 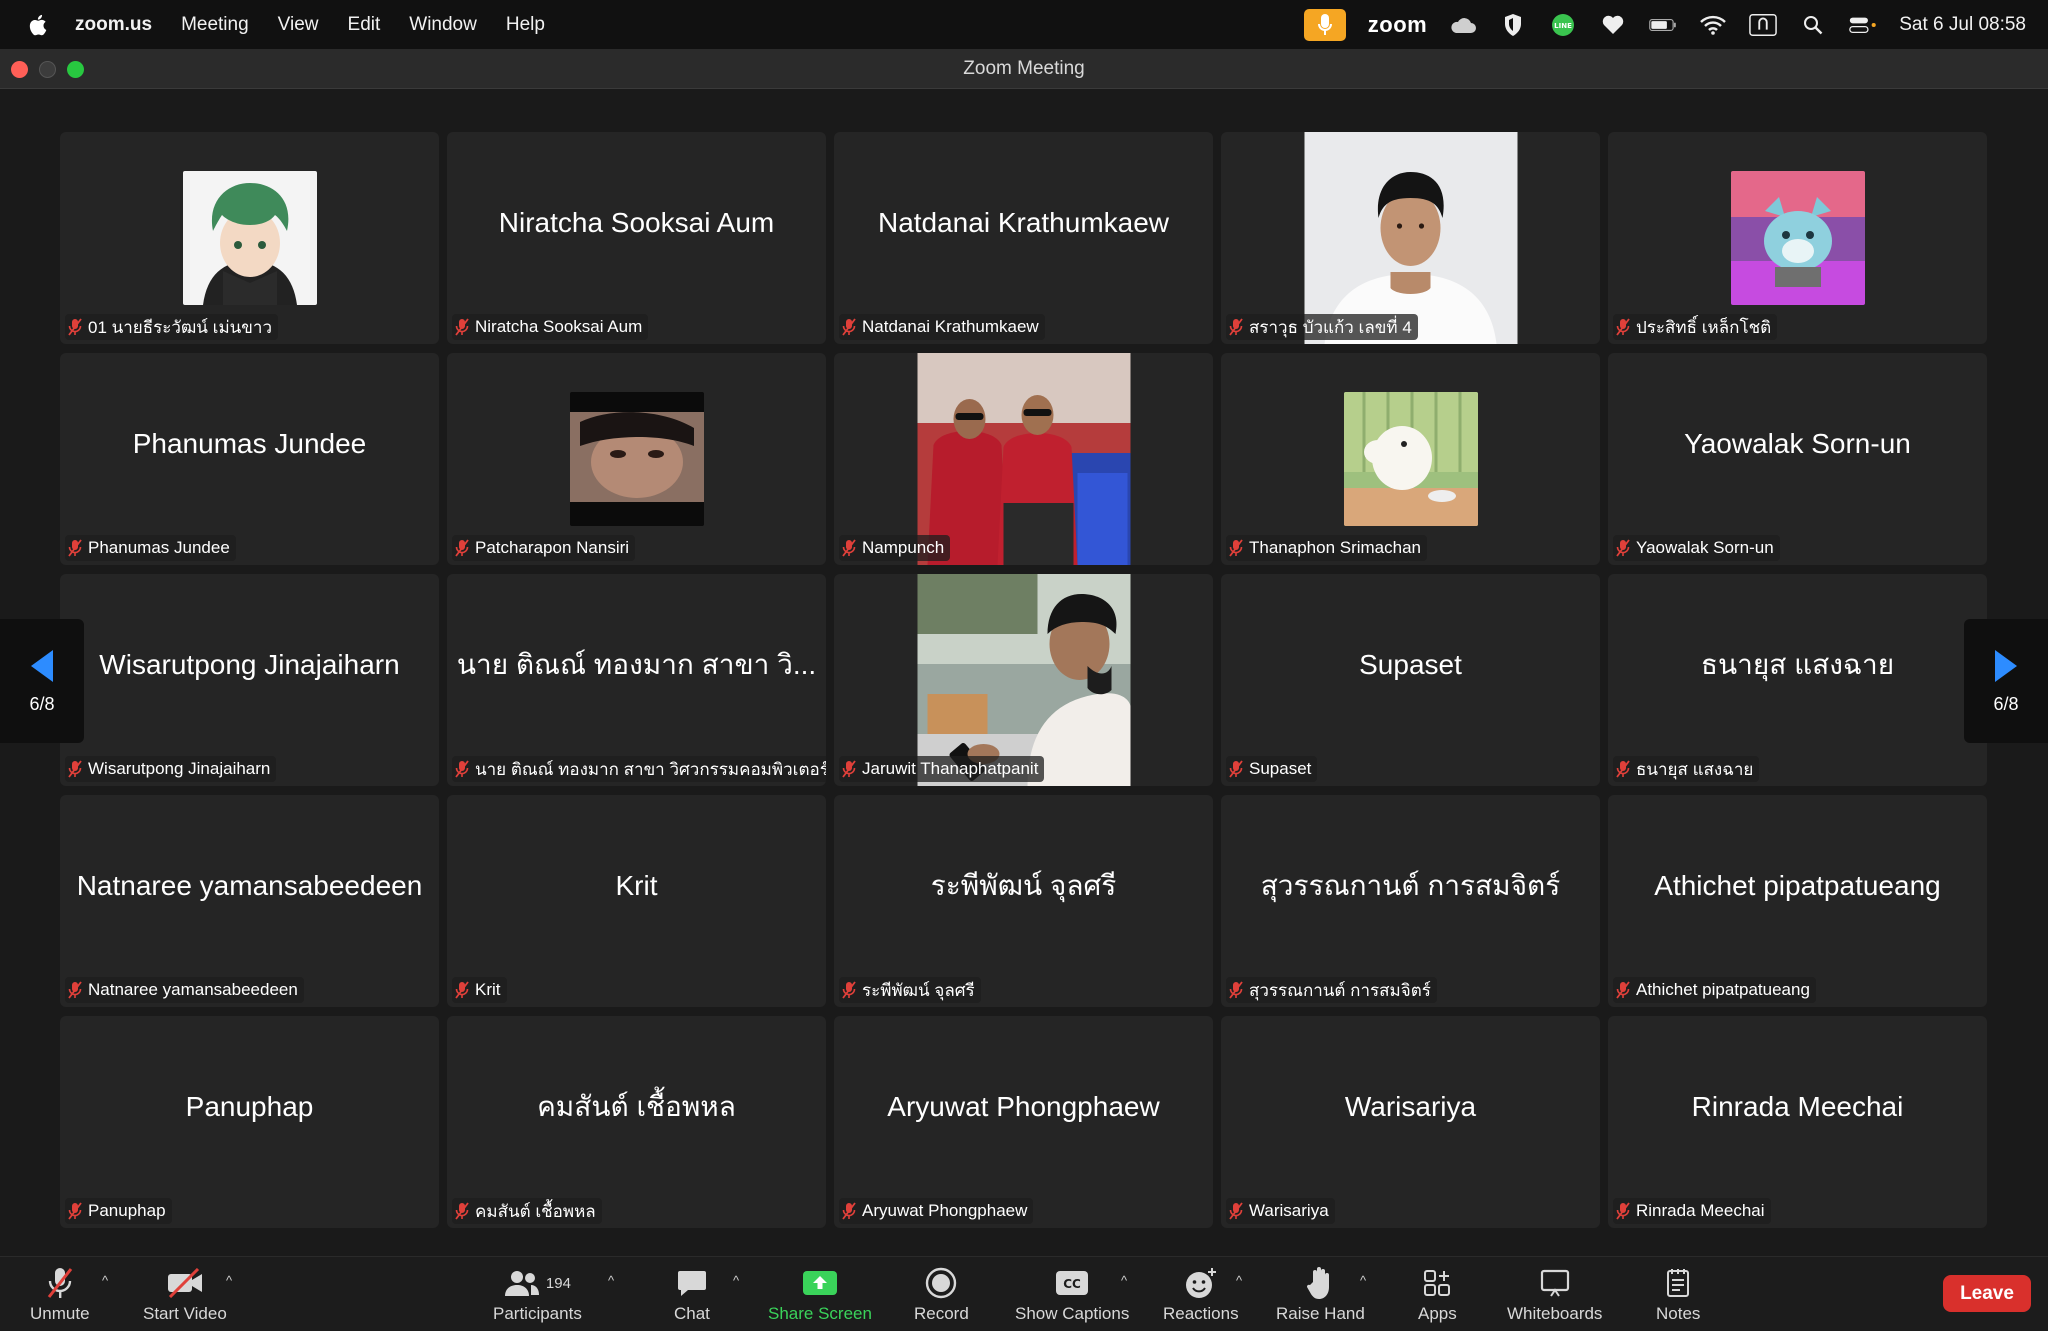 I want to click on participant-name: Natnaree yamansabeedeen, so click(x=193, y=989).